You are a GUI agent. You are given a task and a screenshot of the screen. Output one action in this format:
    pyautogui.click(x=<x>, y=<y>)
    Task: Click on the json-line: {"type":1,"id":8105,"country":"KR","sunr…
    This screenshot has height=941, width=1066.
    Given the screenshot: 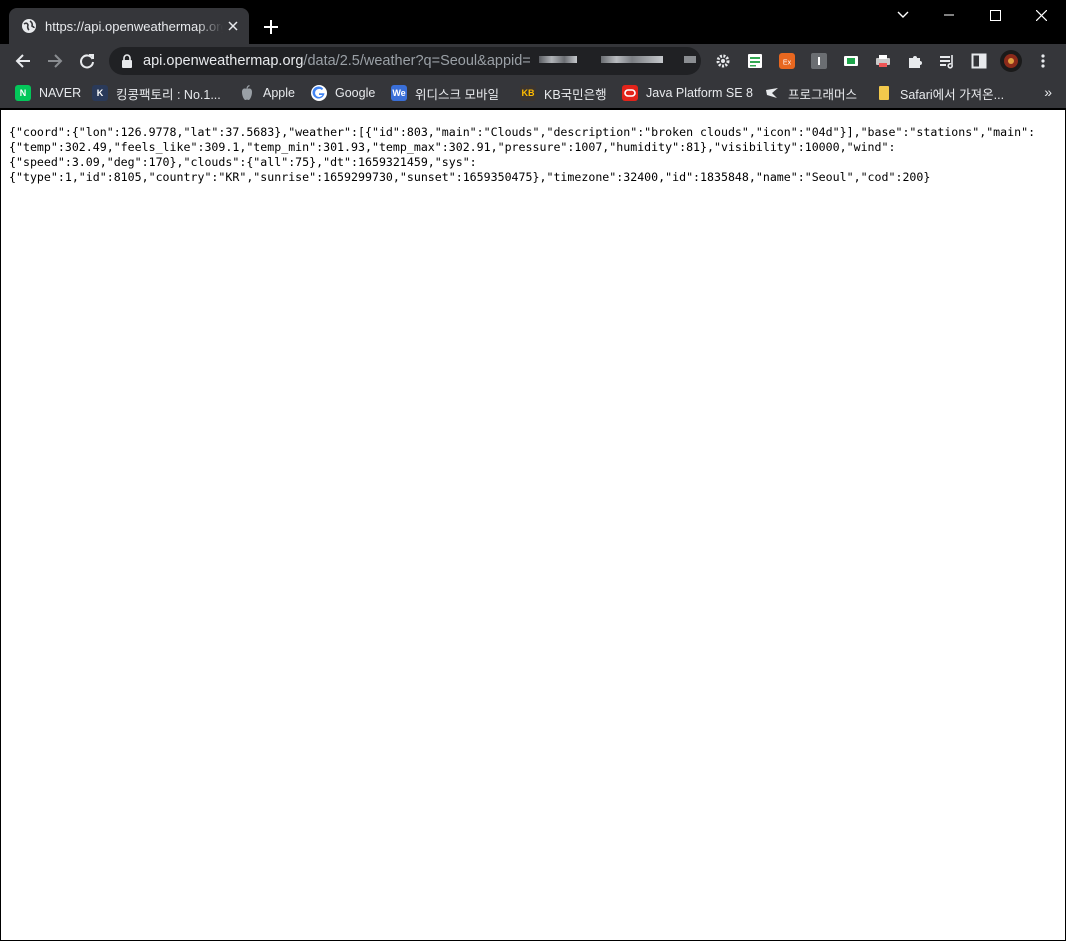 What is the action you would take?
    pyautogui.click(x=470, y=177)
    